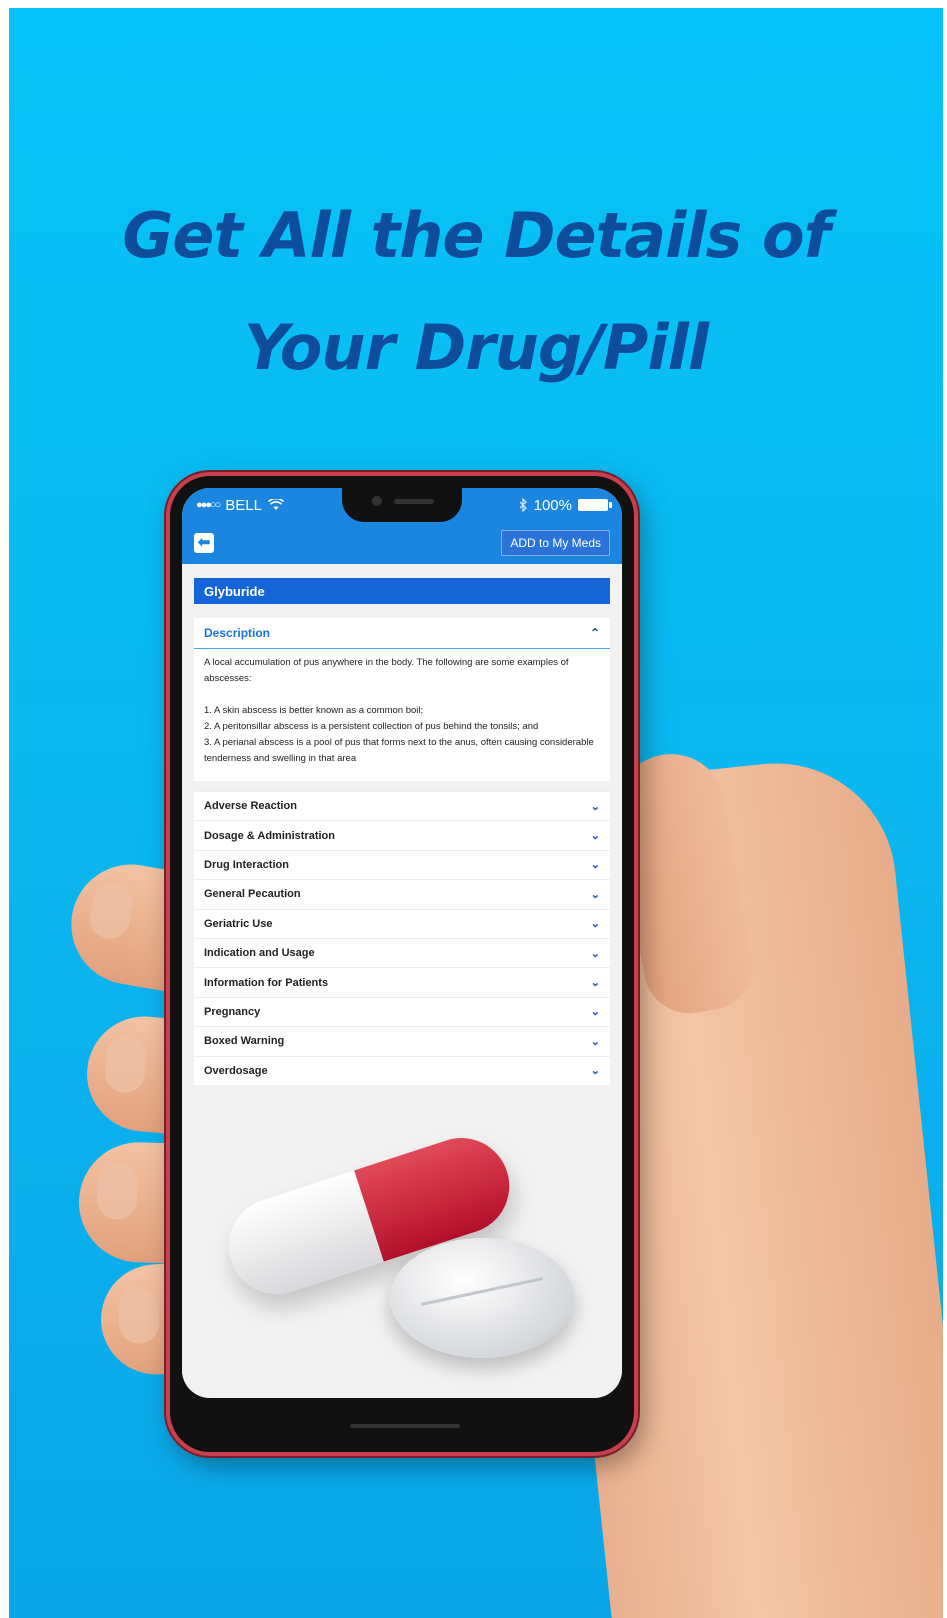  Describe the element at coordinates (243, 505) in the screenshot. I see `carrier-name: BELL` at that location.